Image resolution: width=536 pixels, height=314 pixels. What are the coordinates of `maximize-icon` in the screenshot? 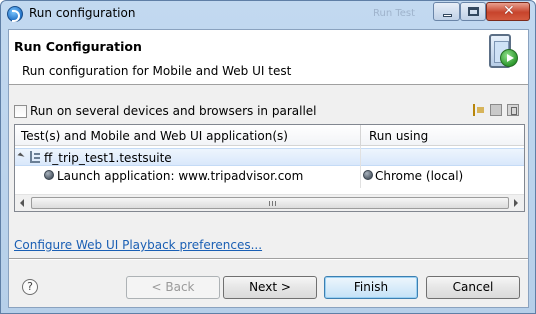 It's located at (473, 11).